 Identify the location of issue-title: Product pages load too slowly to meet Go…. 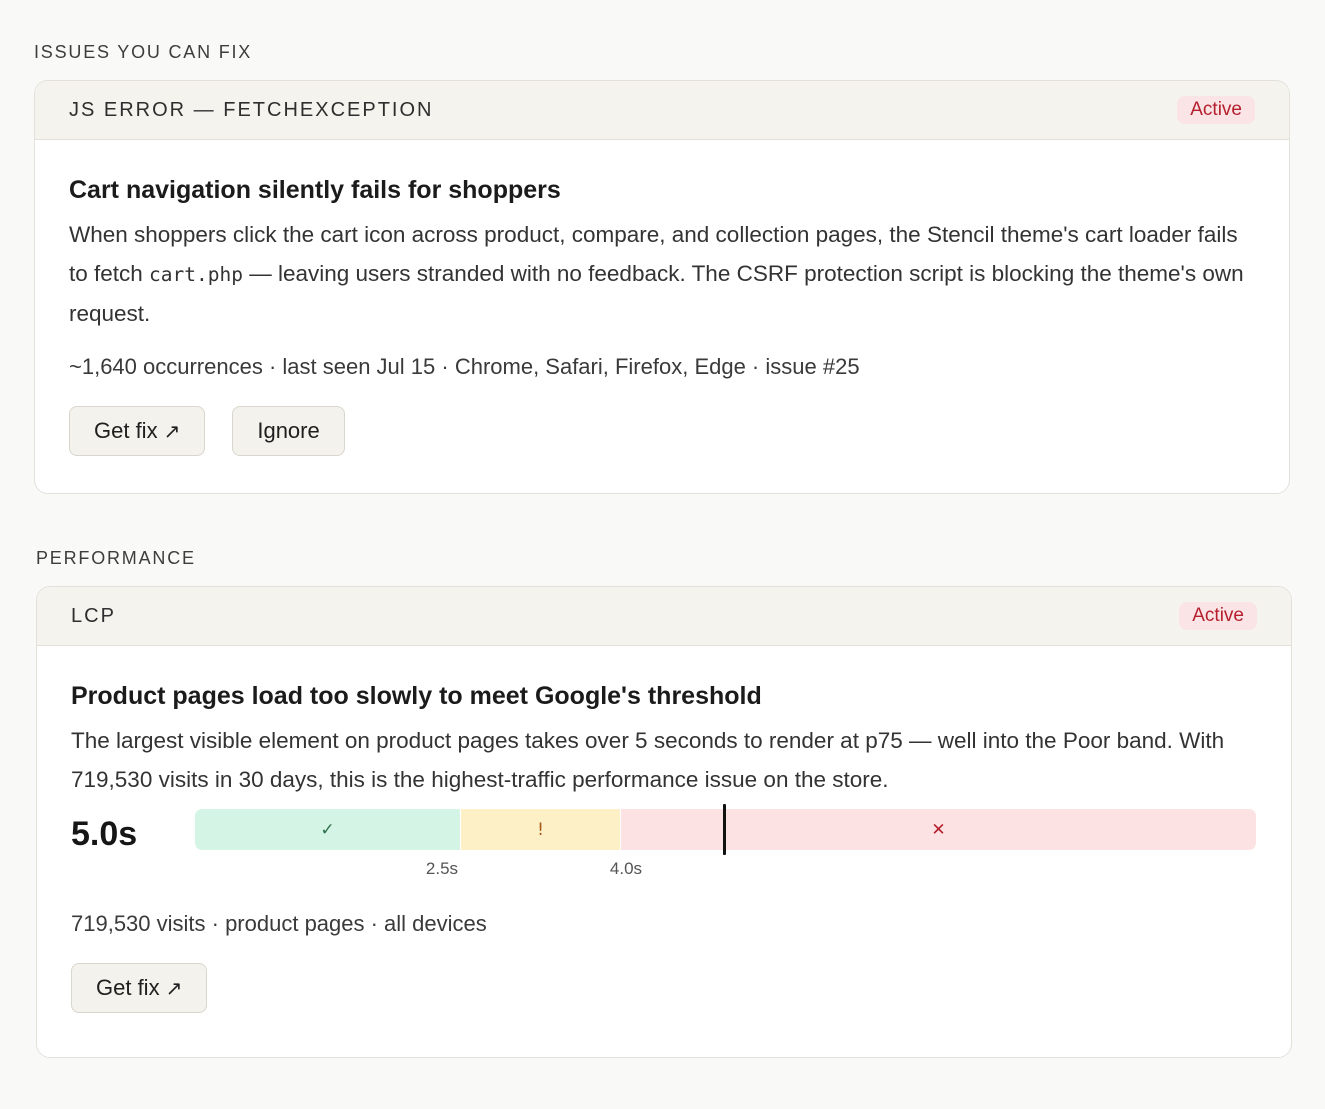
(416, 696).